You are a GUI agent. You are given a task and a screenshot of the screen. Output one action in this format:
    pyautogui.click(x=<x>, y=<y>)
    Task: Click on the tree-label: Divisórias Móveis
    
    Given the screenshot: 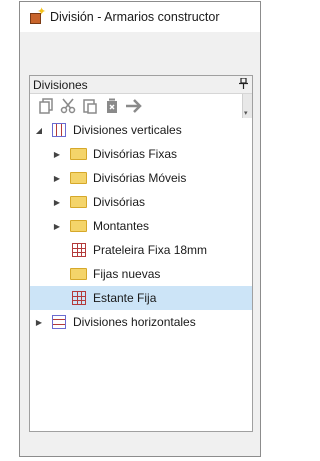 What is the action you would take?
    pyautogui.click(x=140, y=178)
    